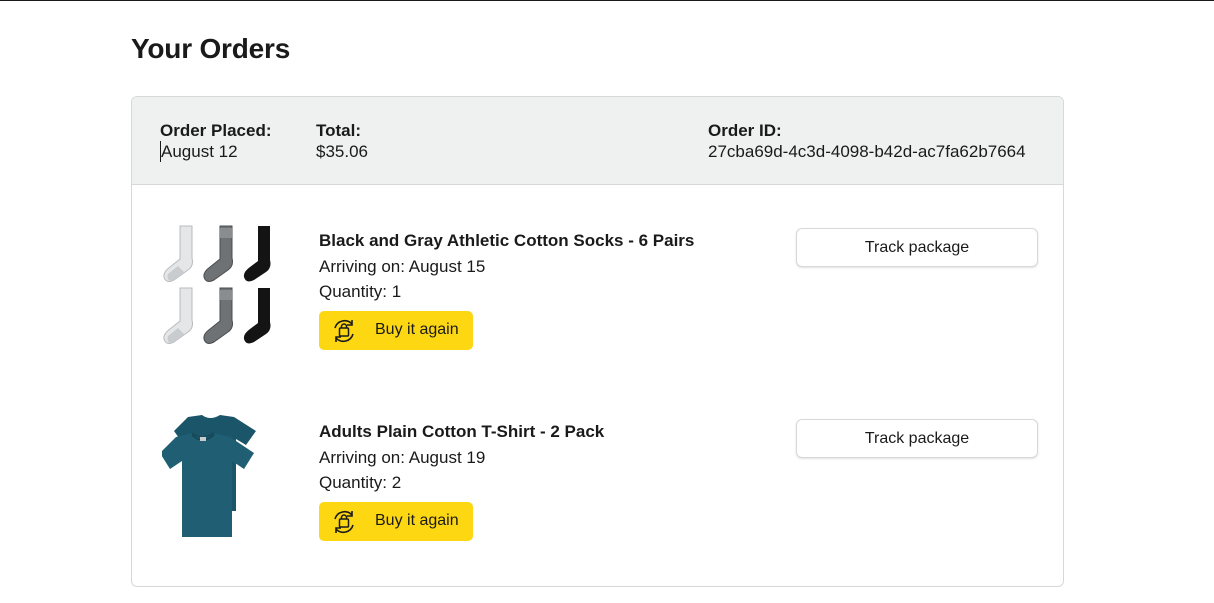 The width and height of the screenshot is (1214, 603). What do you see at coordinates (216, 130) in the screenshot?
I see `order-placed-label: Order Placed:` at bounding box center [216, 130].